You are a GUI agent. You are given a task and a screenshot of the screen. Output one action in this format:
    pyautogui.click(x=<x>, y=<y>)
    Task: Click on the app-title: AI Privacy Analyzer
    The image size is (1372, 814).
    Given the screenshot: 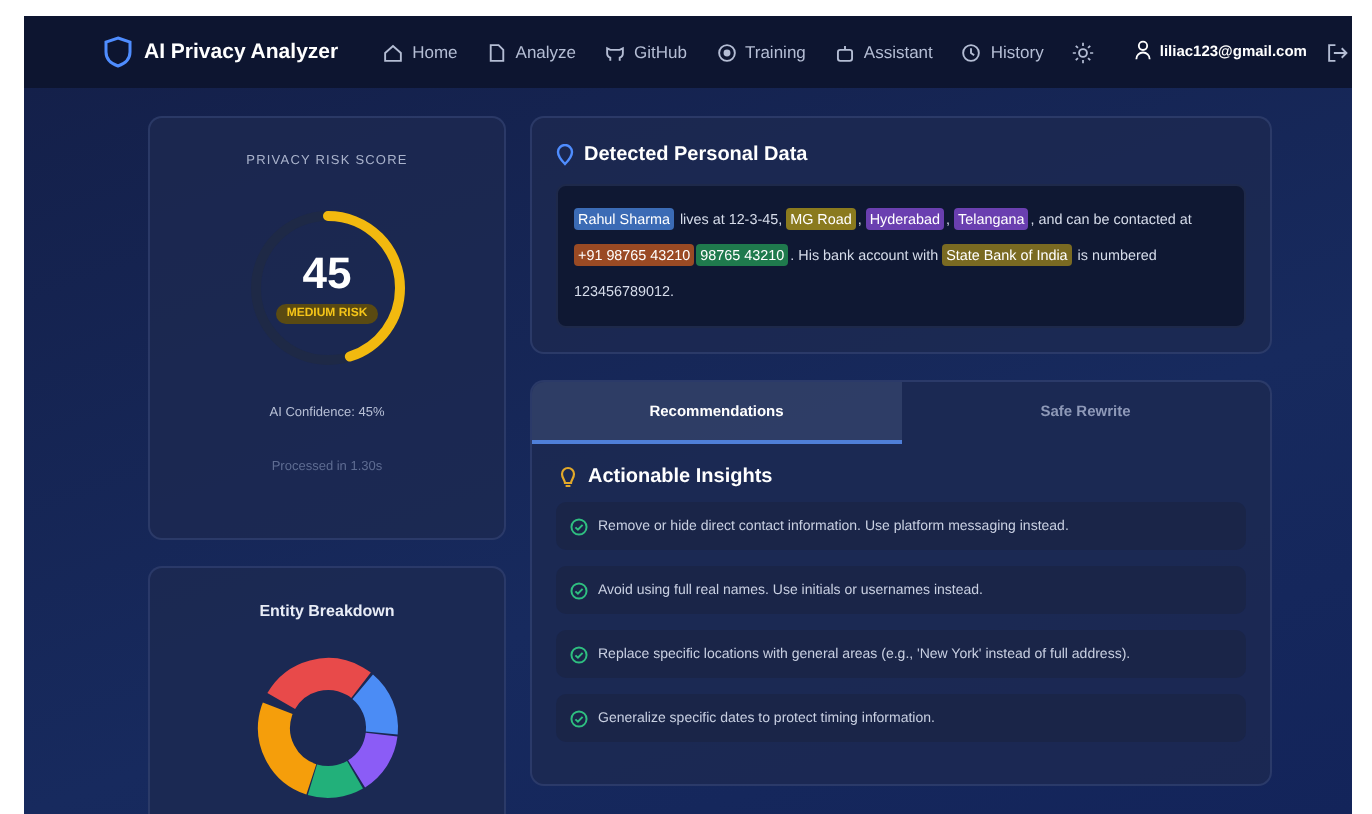 What is the action you would take?
    pyautogui.click(x=241, y=52)
    